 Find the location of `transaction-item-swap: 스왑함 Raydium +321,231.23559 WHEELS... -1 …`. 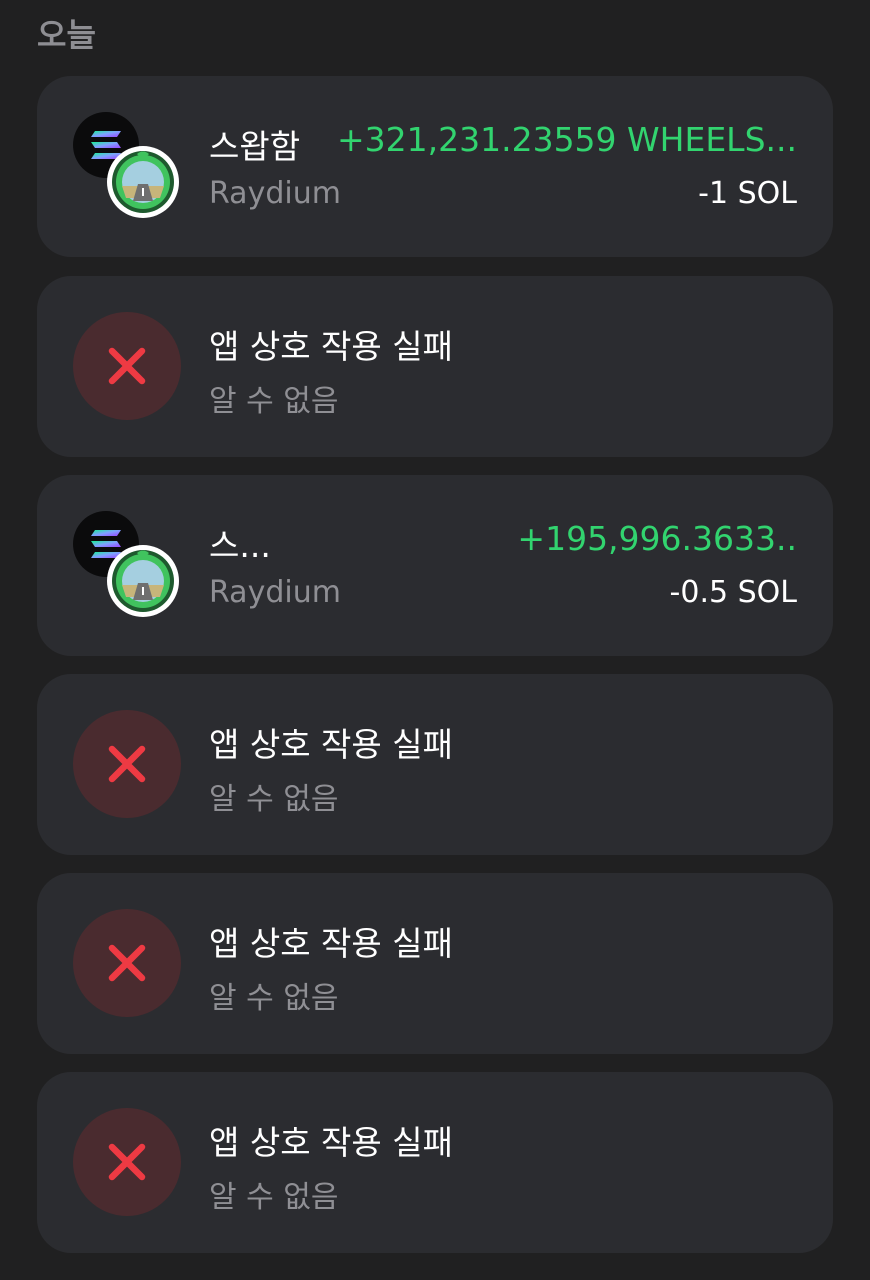

transaction-item-swap: 스왑함 Raydium +321,231.23559 WHEELS... -1 … is located at coordinates (435, 166).